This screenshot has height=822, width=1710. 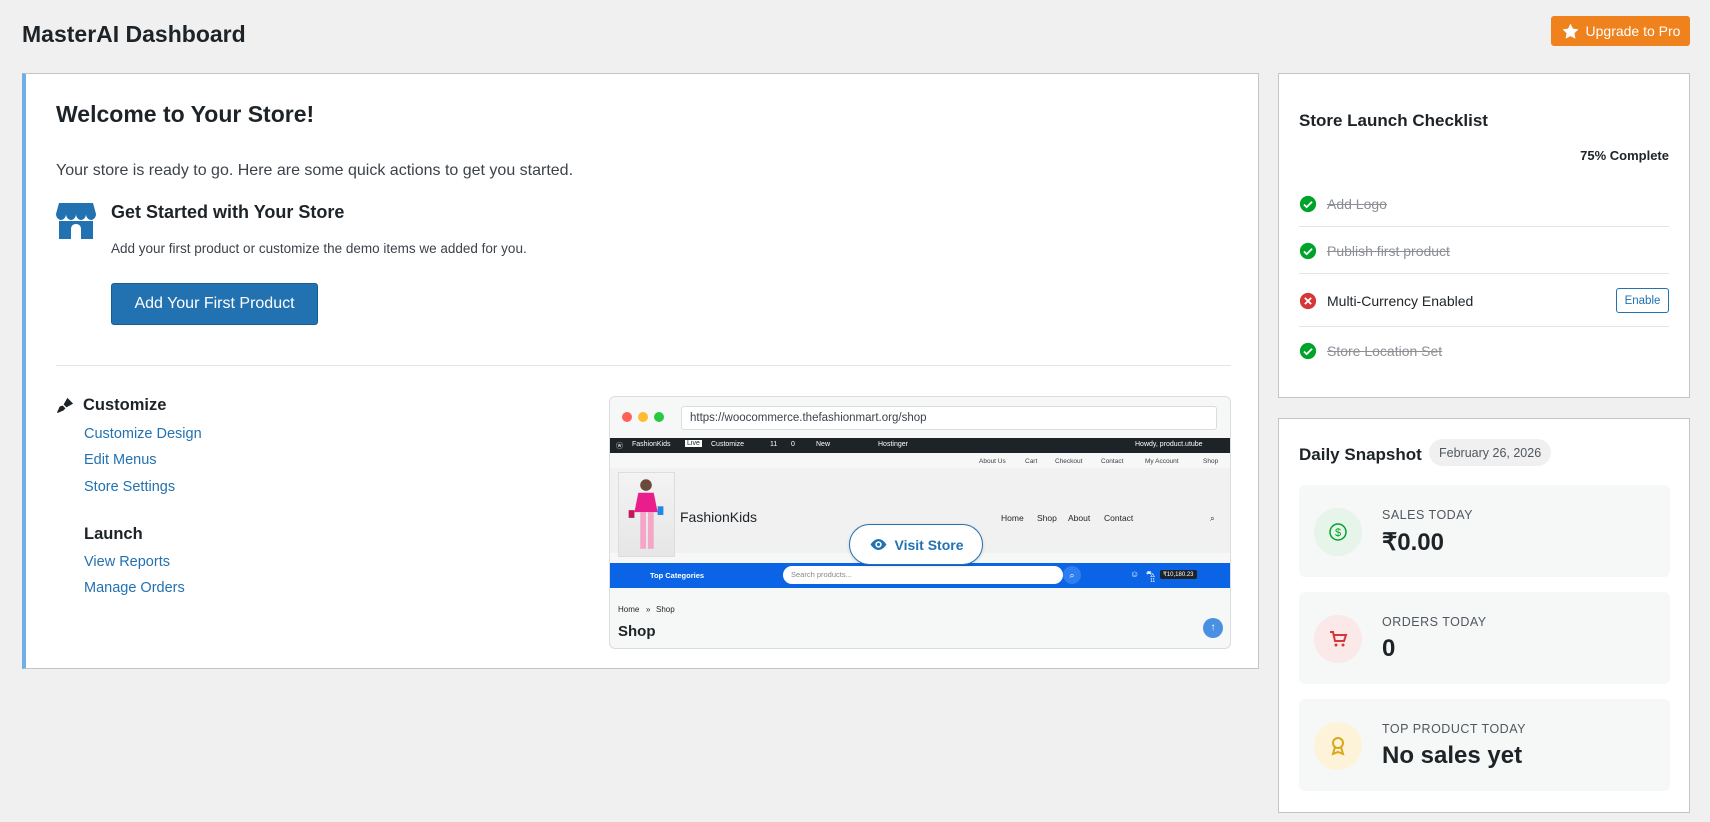 I want to click on brush-icon, so click(x=65, y=405).